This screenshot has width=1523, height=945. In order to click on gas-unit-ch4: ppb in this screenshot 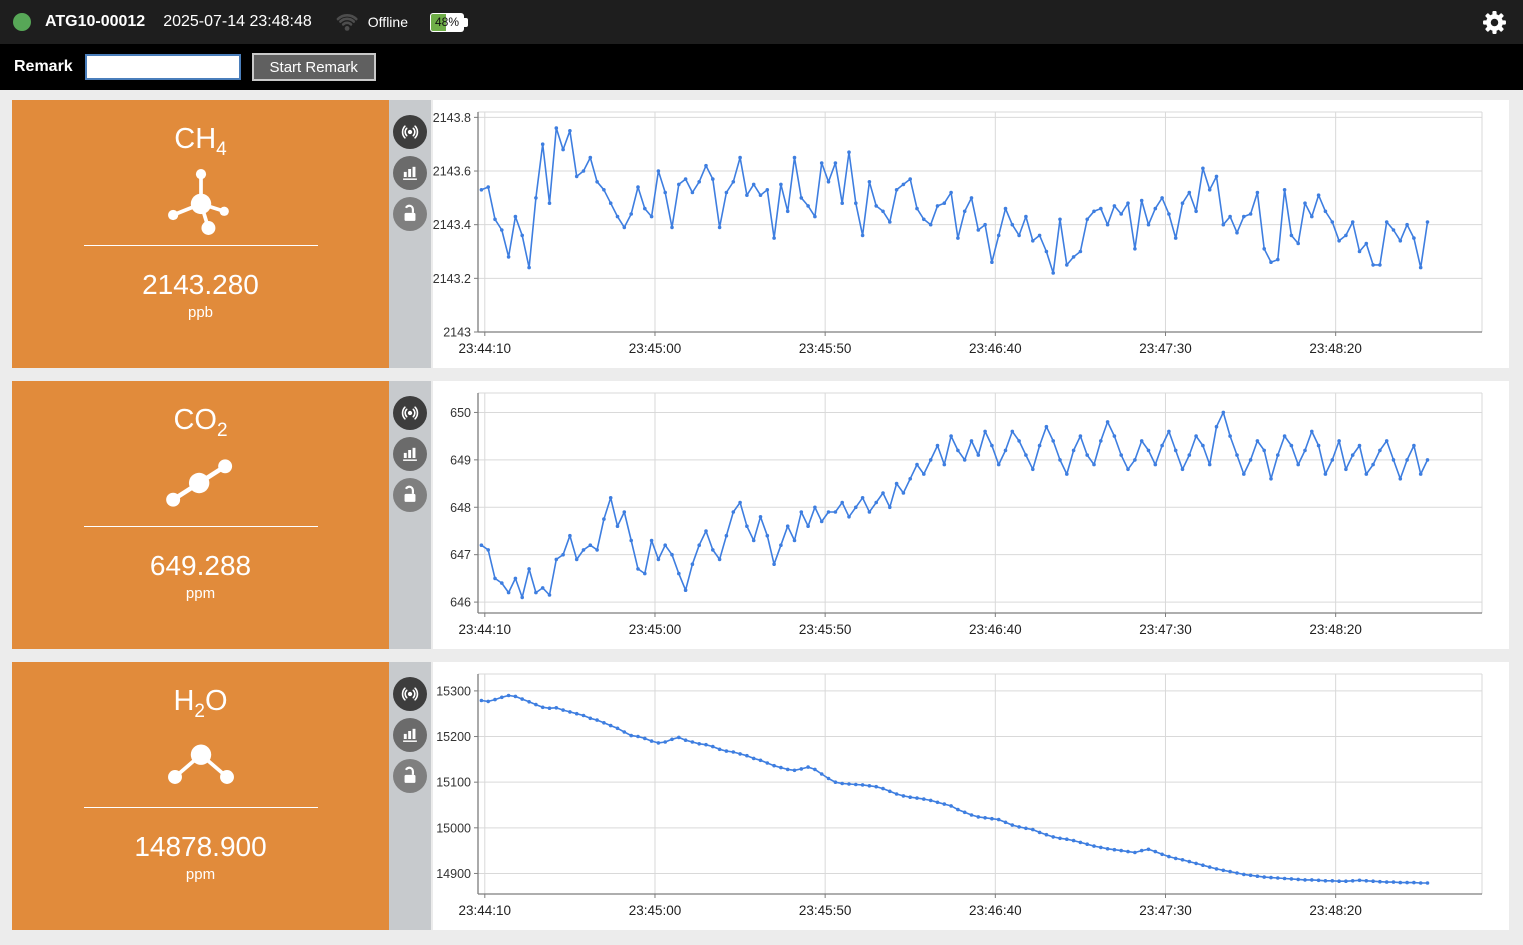, I will do `click(200, 313)`.